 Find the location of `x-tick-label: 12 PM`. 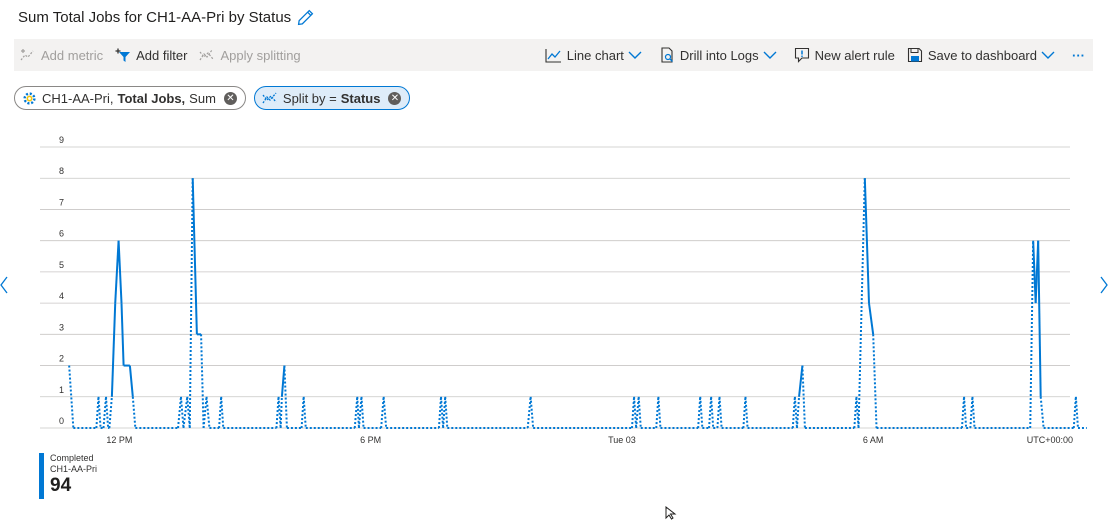

x-tick-label: 12 PM is located at coordinates (119, 440).